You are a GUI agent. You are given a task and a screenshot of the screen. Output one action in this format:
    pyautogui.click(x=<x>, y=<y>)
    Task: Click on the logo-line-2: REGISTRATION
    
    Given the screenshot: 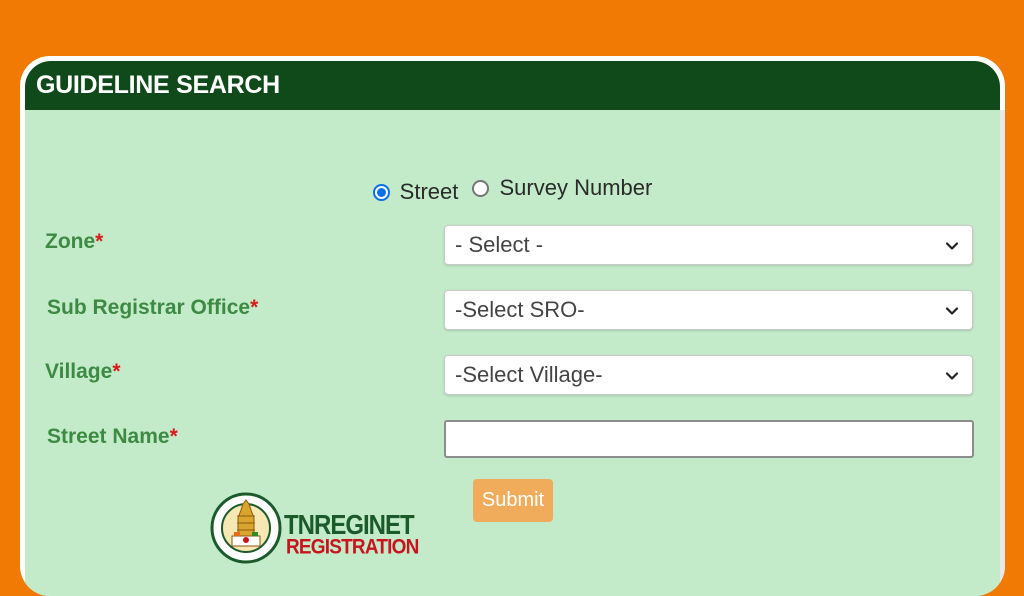 What is the action you would take?
    pyautogui.click(x=352, y=548)
    